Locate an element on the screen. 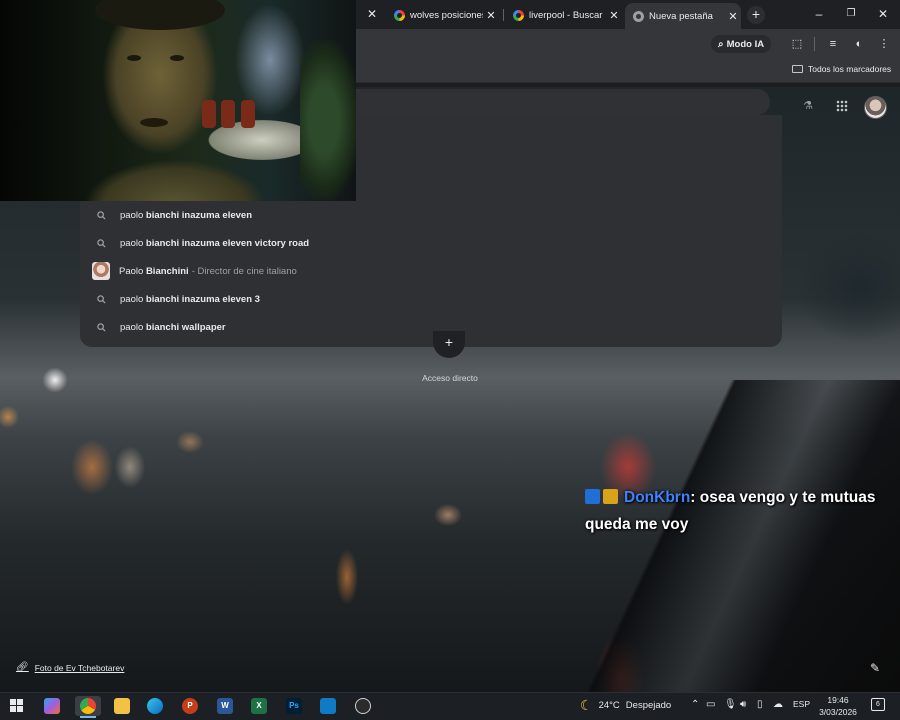 The height and width of the screenshot is (720, 900). system-clock: 19:46 3/03/2026 is located at coordinates (838, 706).